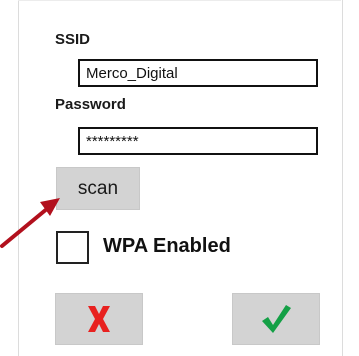  I want to click on cancel-button, so click(99, 319).